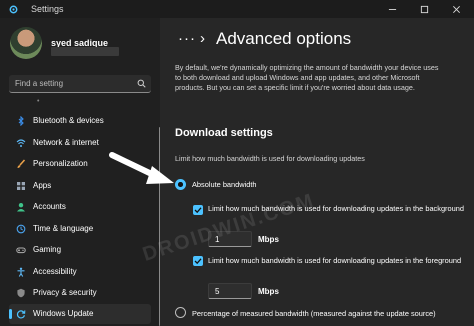  What do you see at coordinates (80, 207) in the screenshot?
I see `sidebar-item-accounts: Accounts` at bounding box center [80, 207].